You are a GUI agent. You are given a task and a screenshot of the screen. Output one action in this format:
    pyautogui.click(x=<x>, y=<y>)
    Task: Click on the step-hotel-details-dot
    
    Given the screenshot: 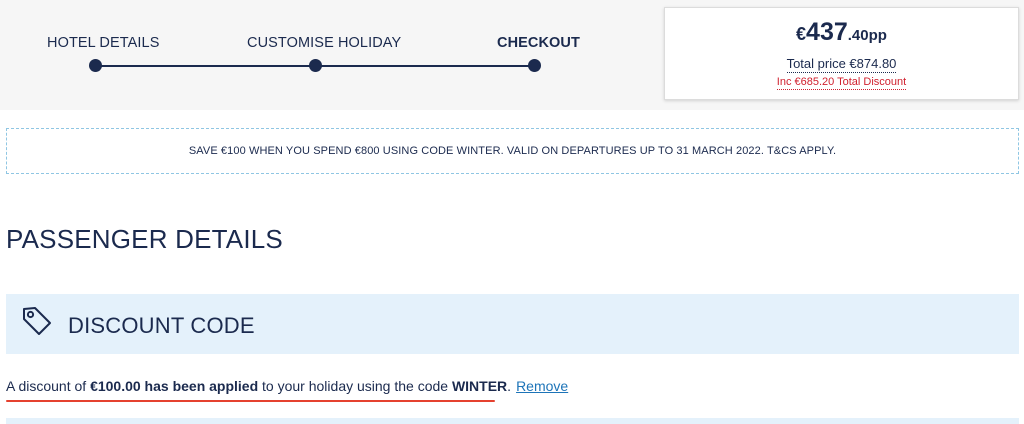 What is the action you would take?
    pyautogui.click(x=95, y=65)
    